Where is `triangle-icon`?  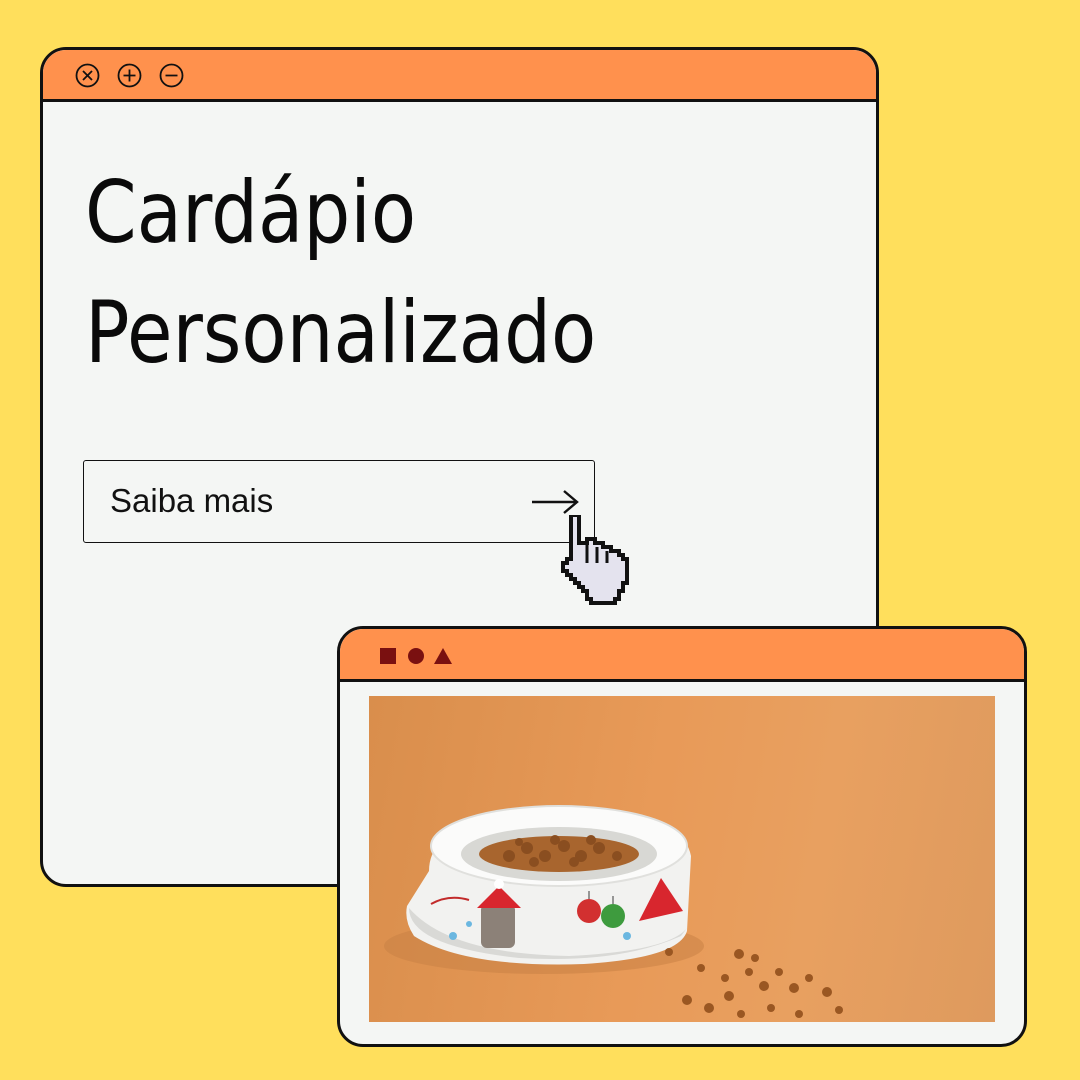 triangle-icon is located at coordinates (443, 658).